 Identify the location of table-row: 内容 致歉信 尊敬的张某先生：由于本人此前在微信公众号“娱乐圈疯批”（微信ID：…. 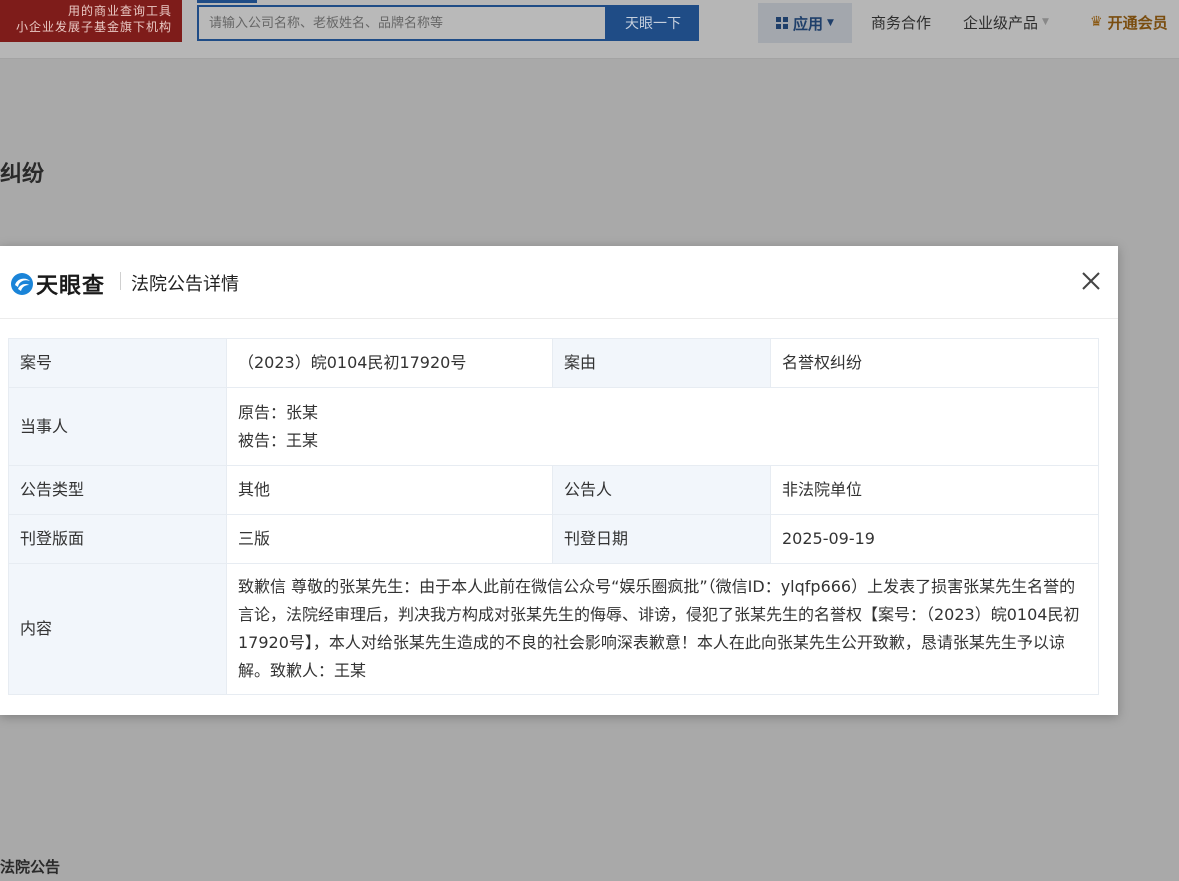
(553, 629).